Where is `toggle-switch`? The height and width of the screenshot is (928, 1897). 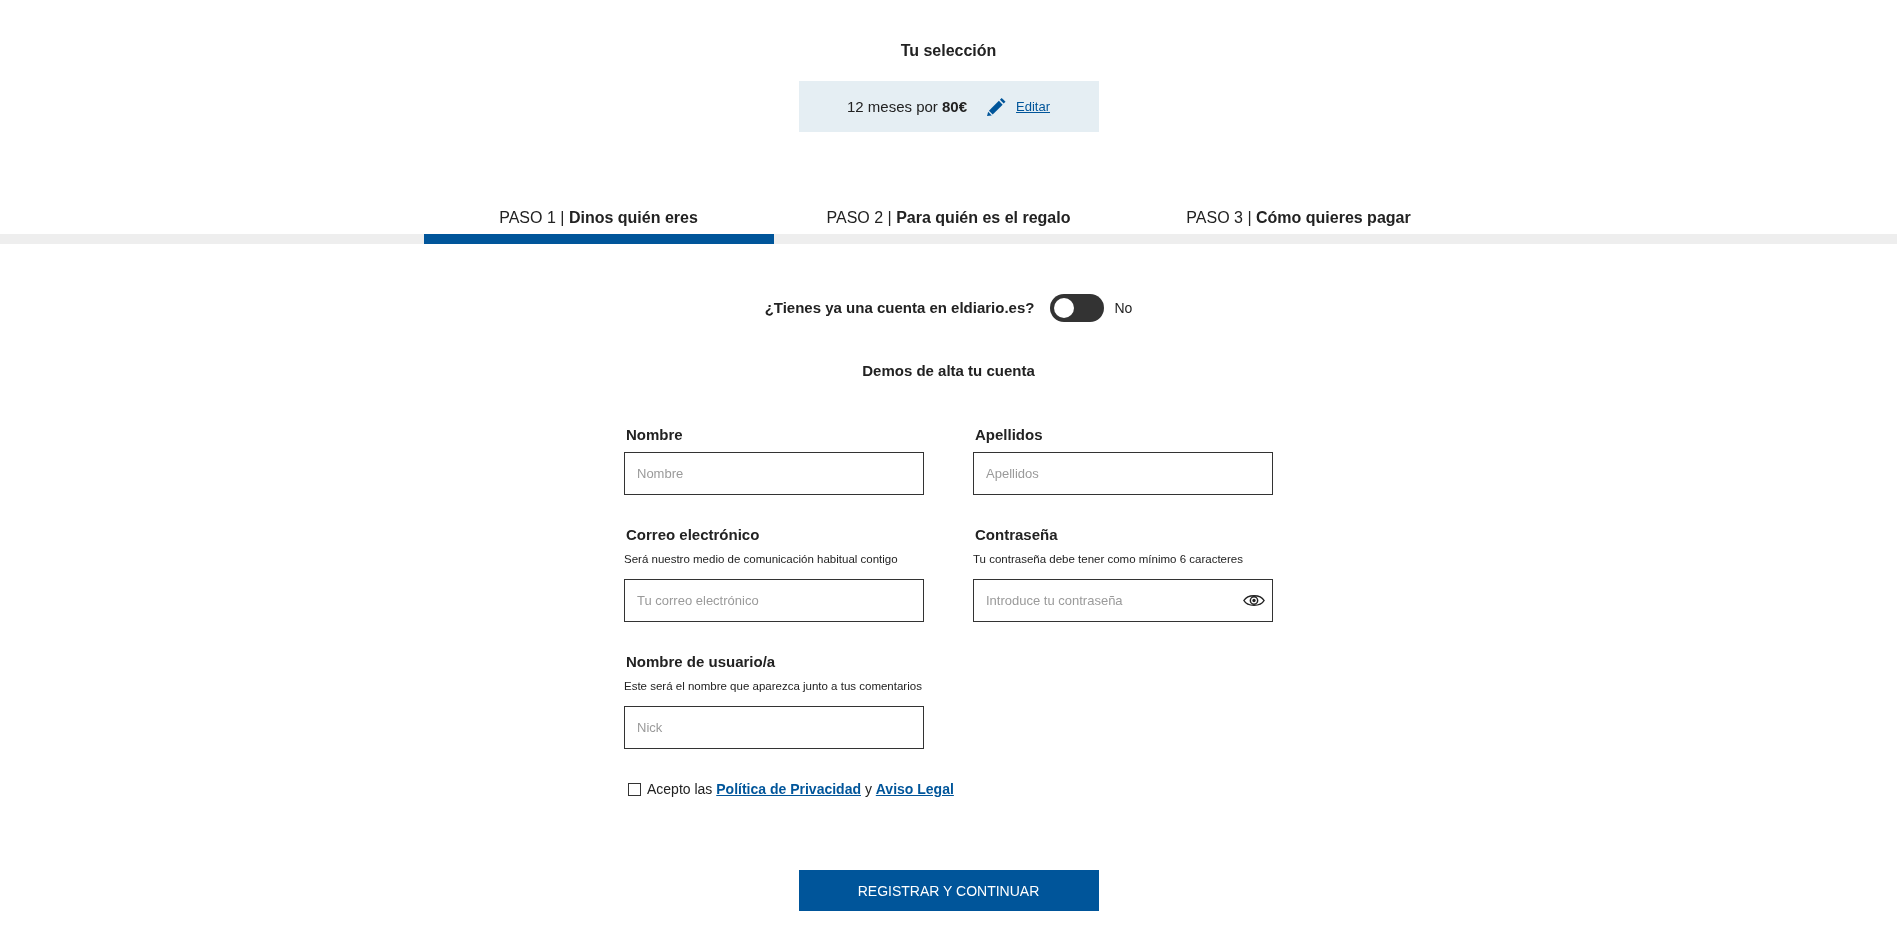 toggle-switch is located at coordinates (1077, 308).